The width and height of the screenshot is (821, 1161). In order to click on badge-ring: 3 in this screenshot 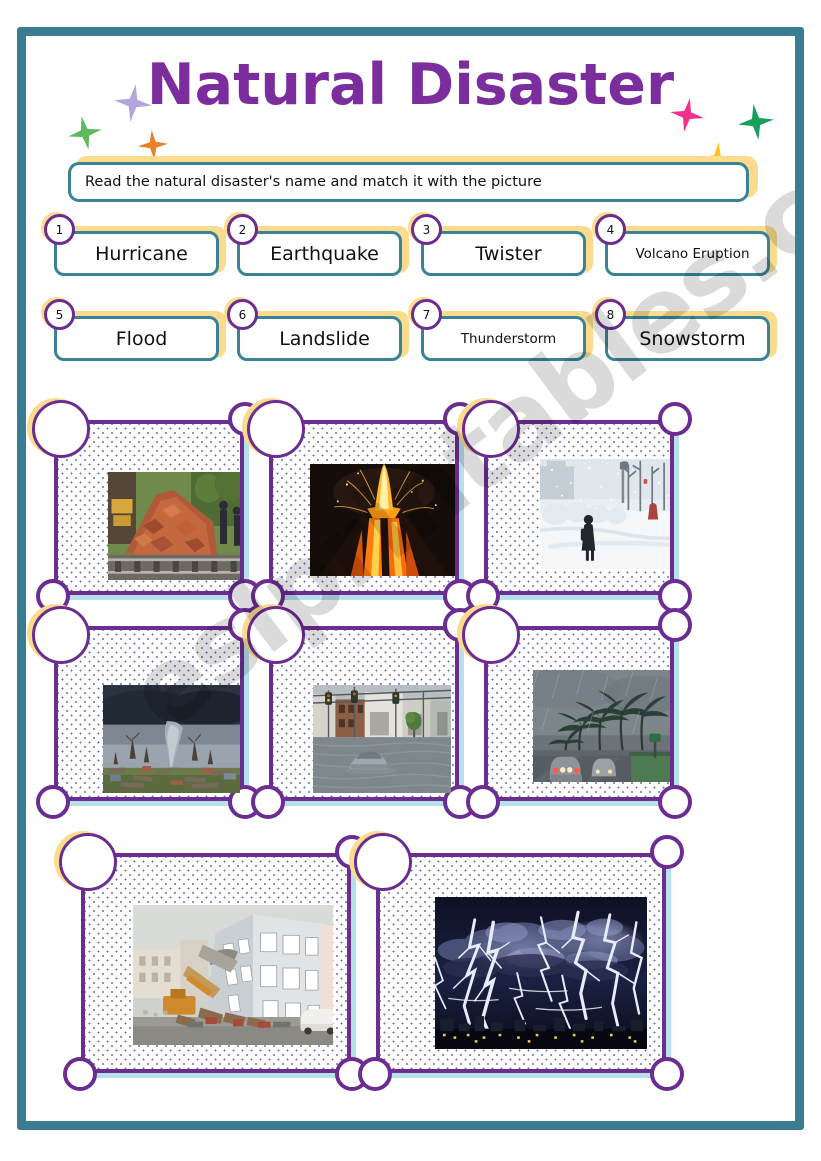, I will do `click(426, 229)`.